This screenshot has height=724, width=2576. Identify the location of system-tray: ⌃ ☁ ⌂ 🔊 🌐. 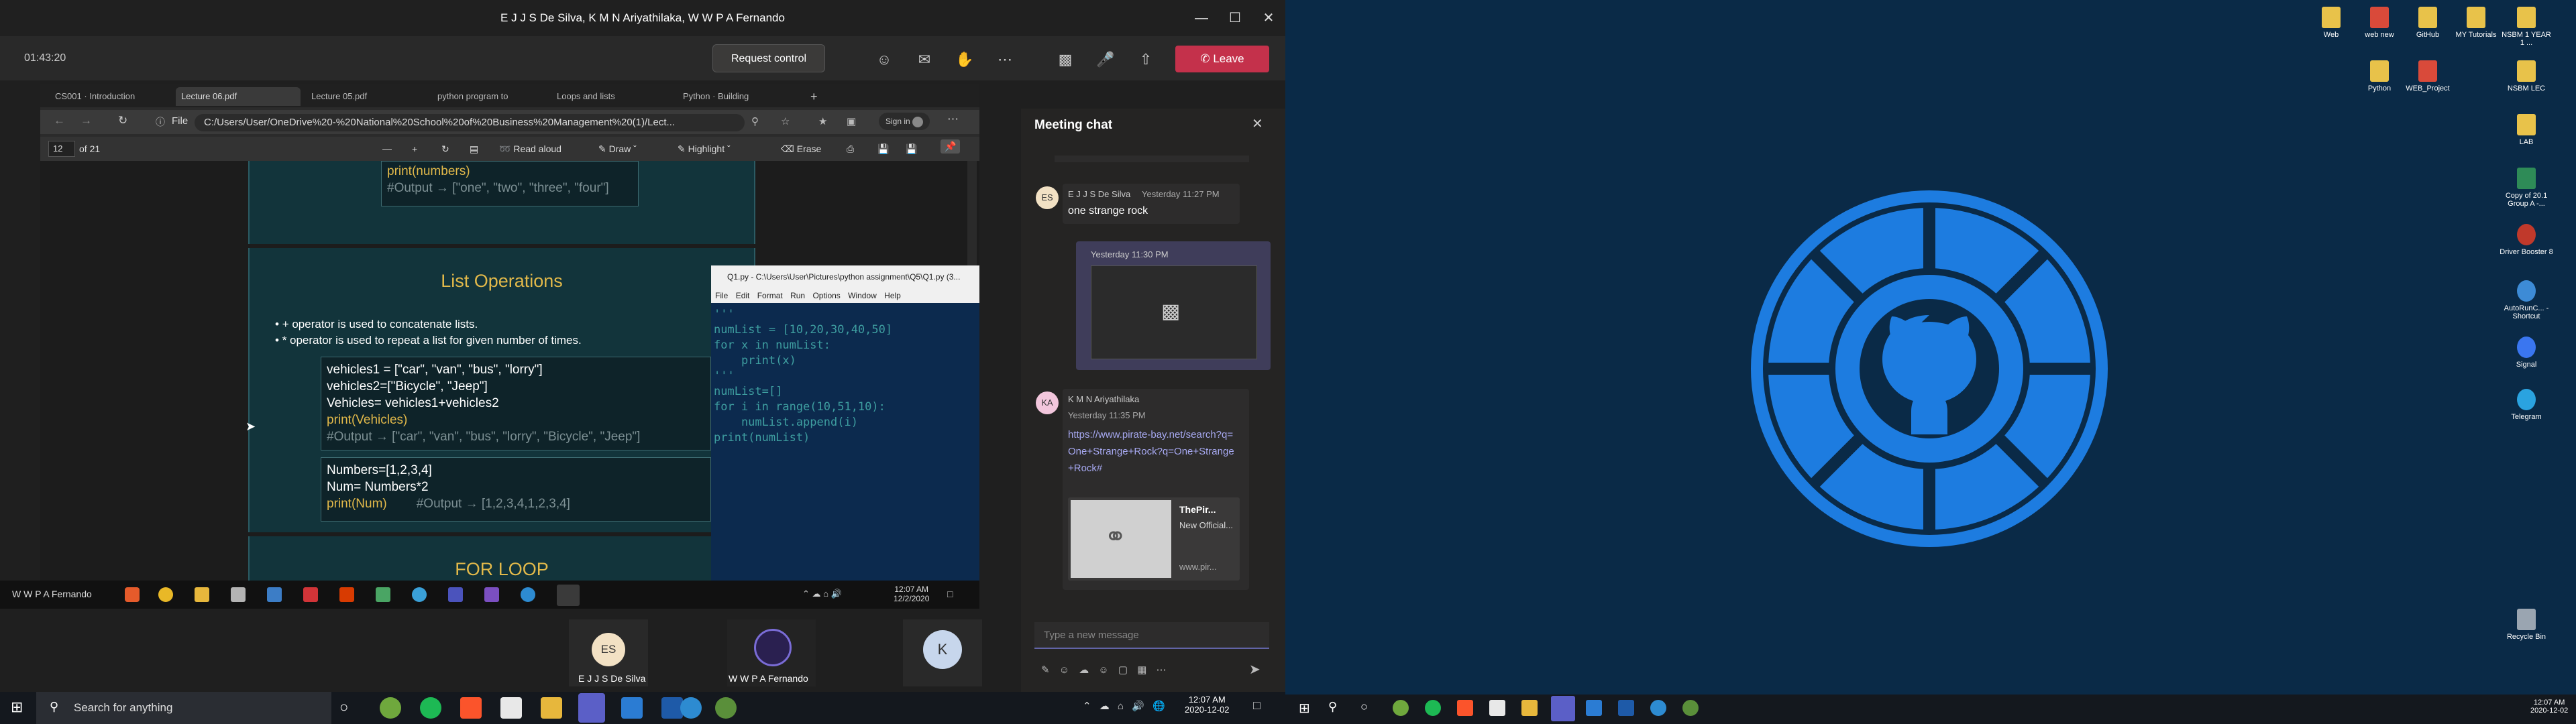
(1124, 706).